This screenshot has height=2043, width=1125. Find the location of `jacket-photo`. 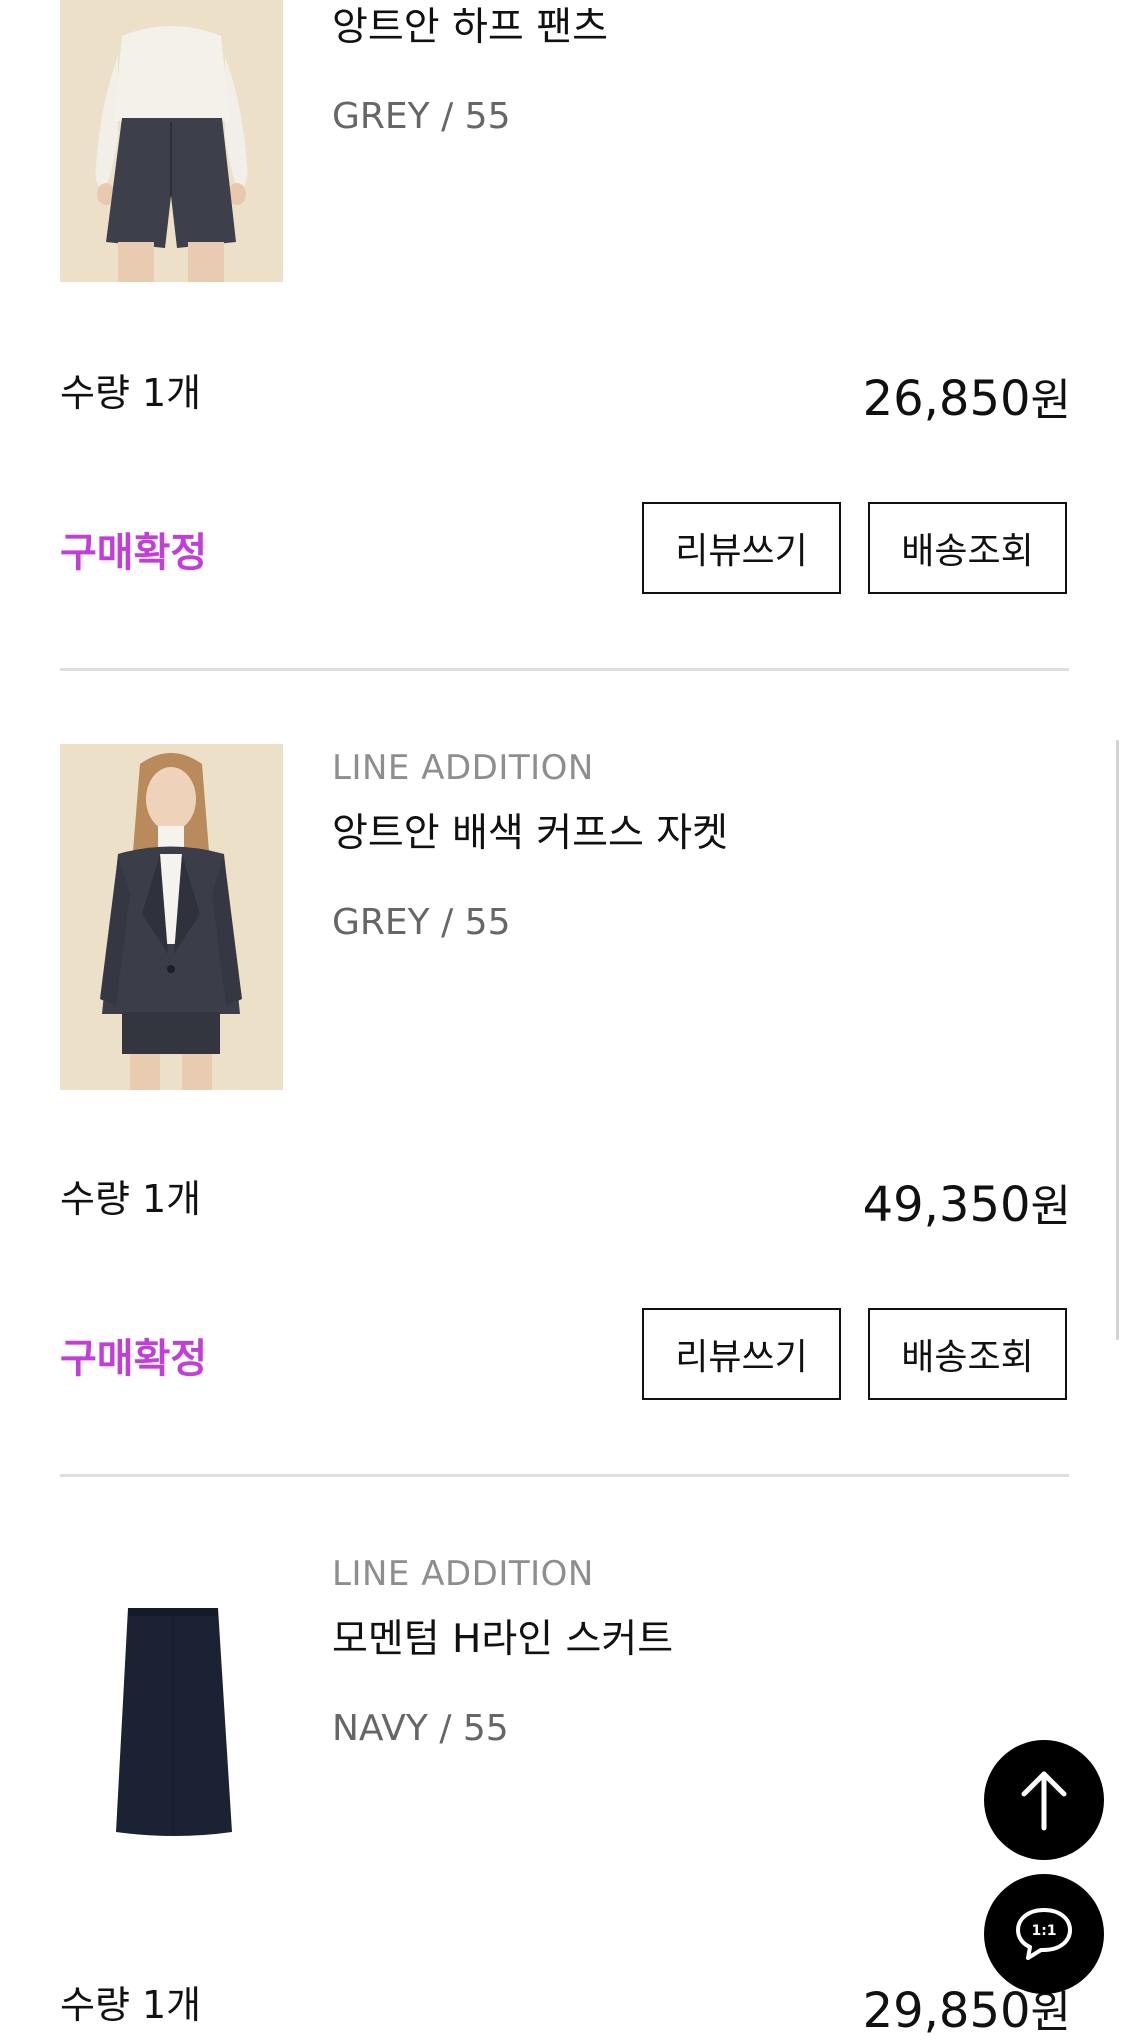

jacket-photo is located at coordinates (171, 917).